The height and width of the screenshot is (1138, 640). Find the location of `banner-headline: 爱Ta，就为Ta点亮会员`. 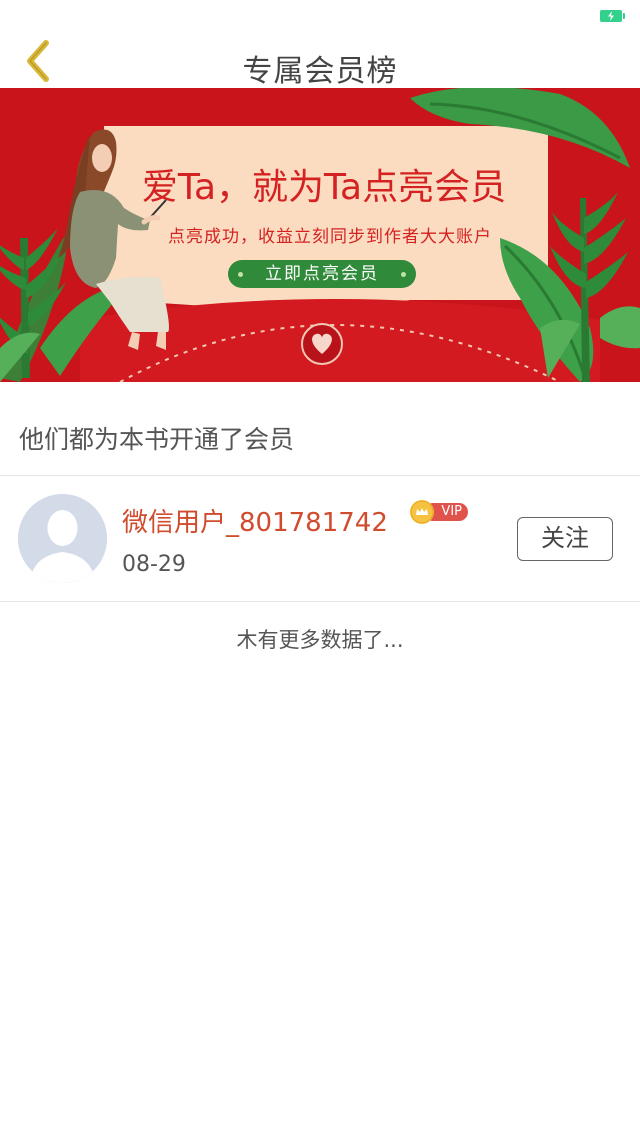

banner-headline: 爱Ta，就为Ta点亮会员 is located at coordinates (324, 187).